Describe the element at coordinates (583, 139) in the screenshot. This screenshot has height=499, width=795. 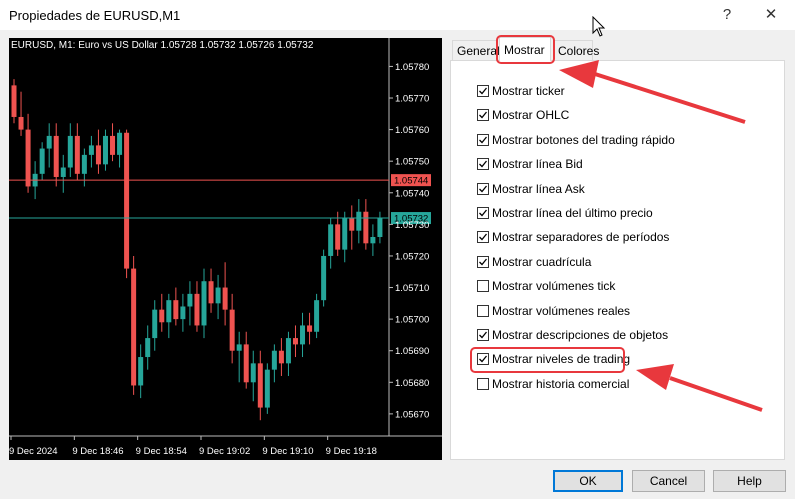
I see `option-label: Mostrar botones del trading rápido` at that location.